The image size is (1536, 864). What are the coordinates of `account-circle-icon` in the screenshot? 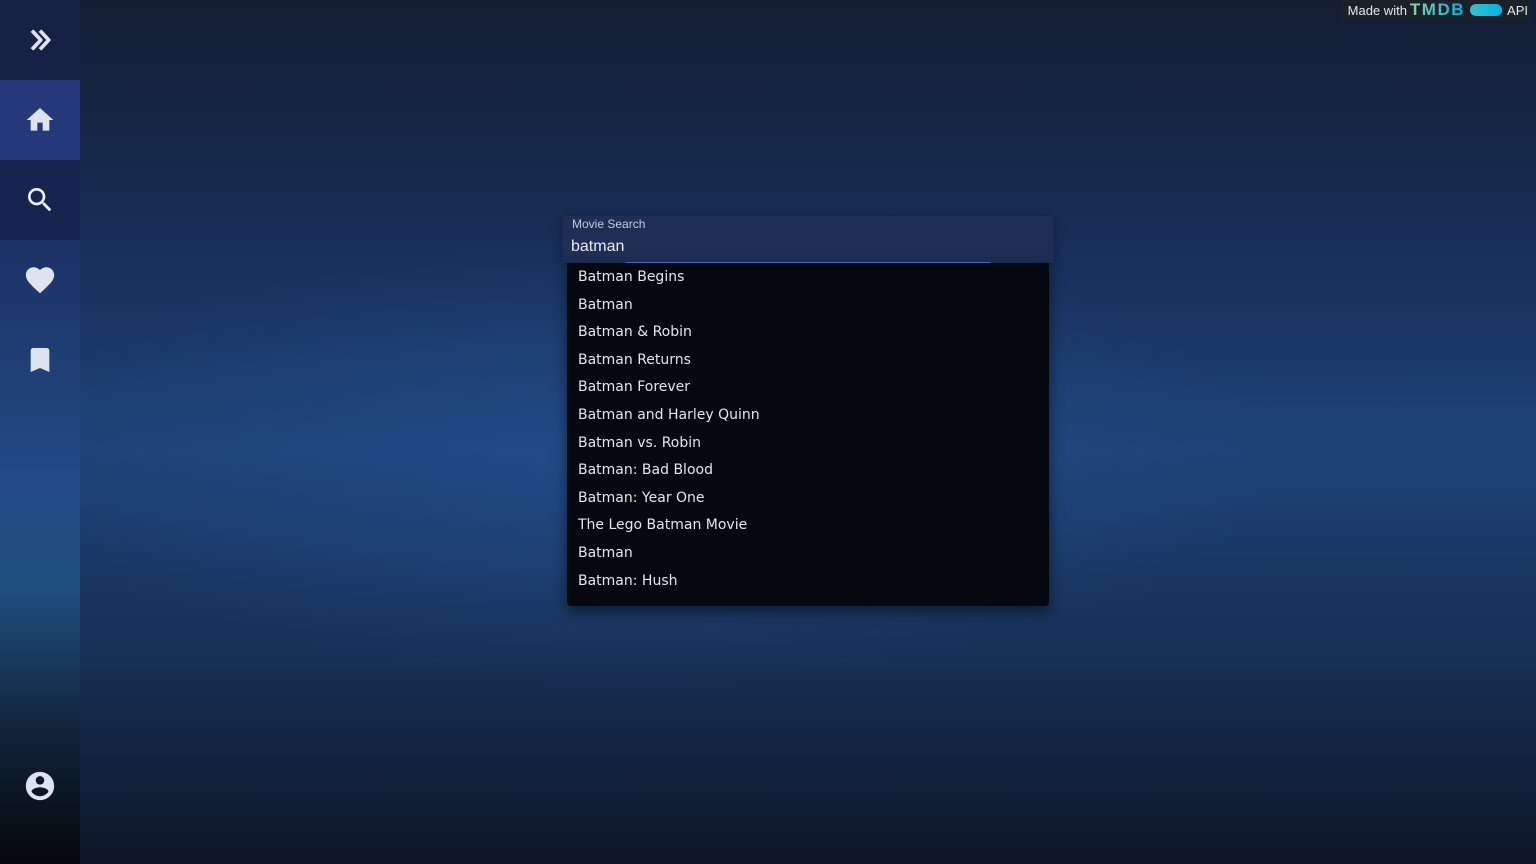 It's located at (40, 786).